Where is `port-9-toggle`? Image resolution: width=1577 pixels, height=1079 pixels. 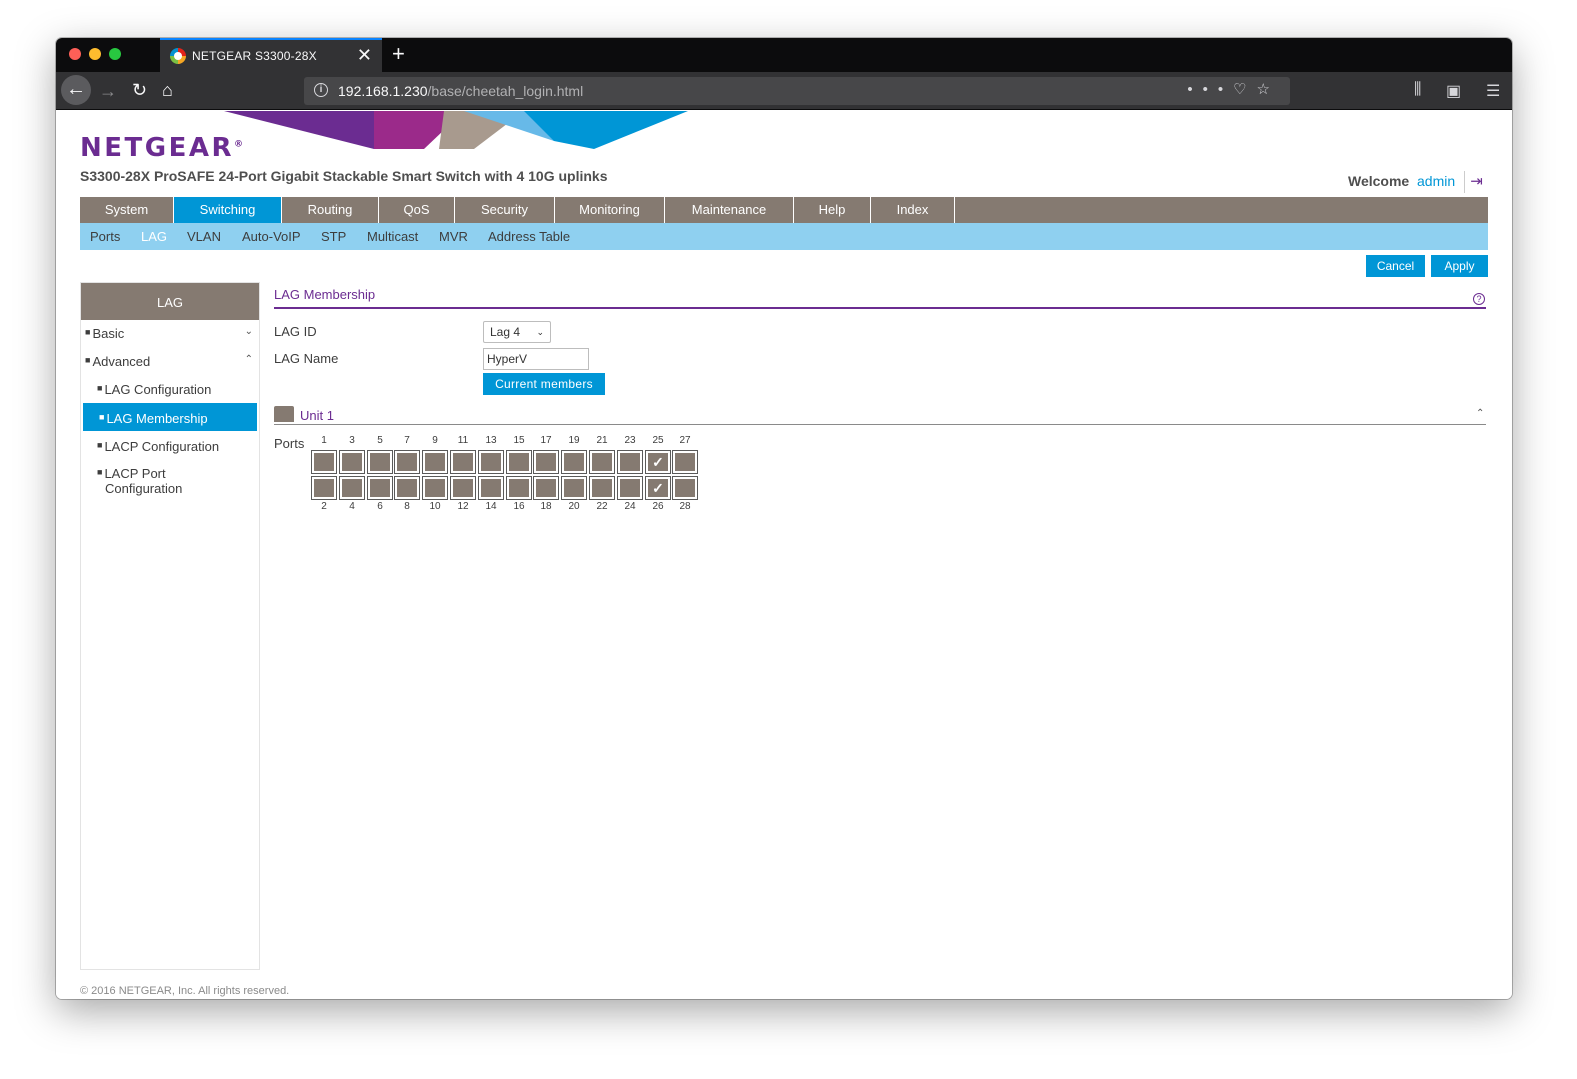 port-9-toggle is located at coordinates (435, 462).